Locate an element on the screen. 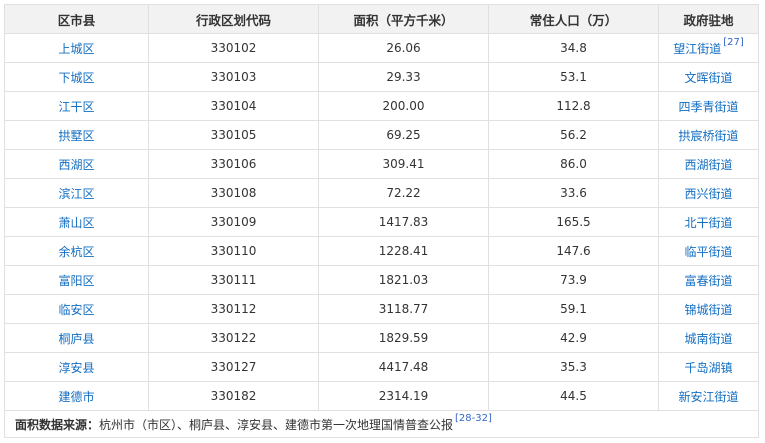 This screenshot has width=765, height=443. district-area-cell: 69.25 is located at coordinates (403, 135).